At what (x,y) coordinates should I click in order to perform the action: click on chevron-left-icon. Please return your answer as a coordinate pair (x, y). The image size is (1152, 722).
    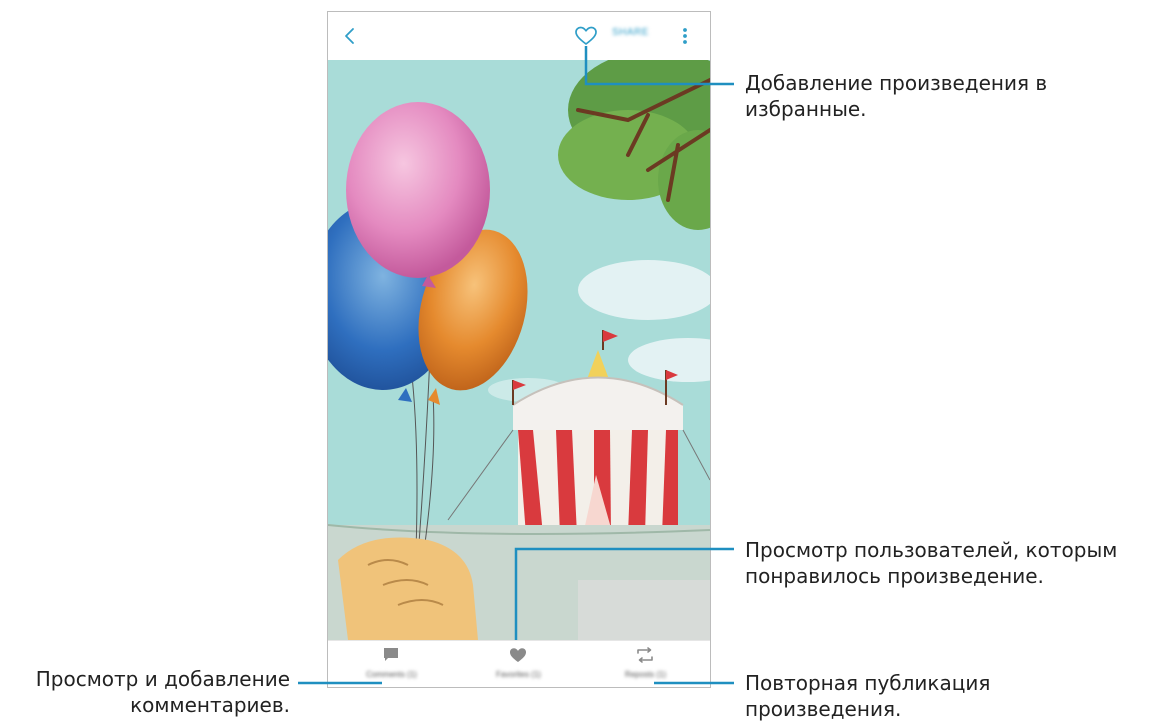
    Looking at the image, I should click on (349, 36).